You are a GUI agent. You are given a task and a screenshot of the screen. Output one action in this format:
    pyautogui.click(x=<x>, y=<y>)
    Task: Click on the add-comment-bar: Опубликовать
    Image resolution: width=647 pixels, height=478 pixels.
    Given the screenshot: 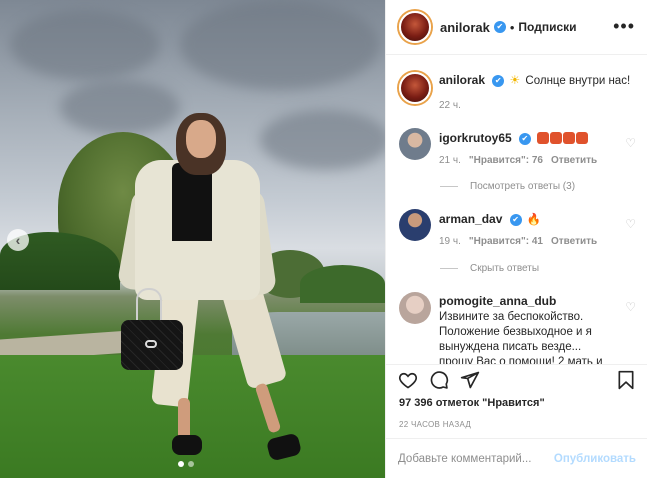 What is the action you would take?
    pyautogui.click(x=516, y=458)
    